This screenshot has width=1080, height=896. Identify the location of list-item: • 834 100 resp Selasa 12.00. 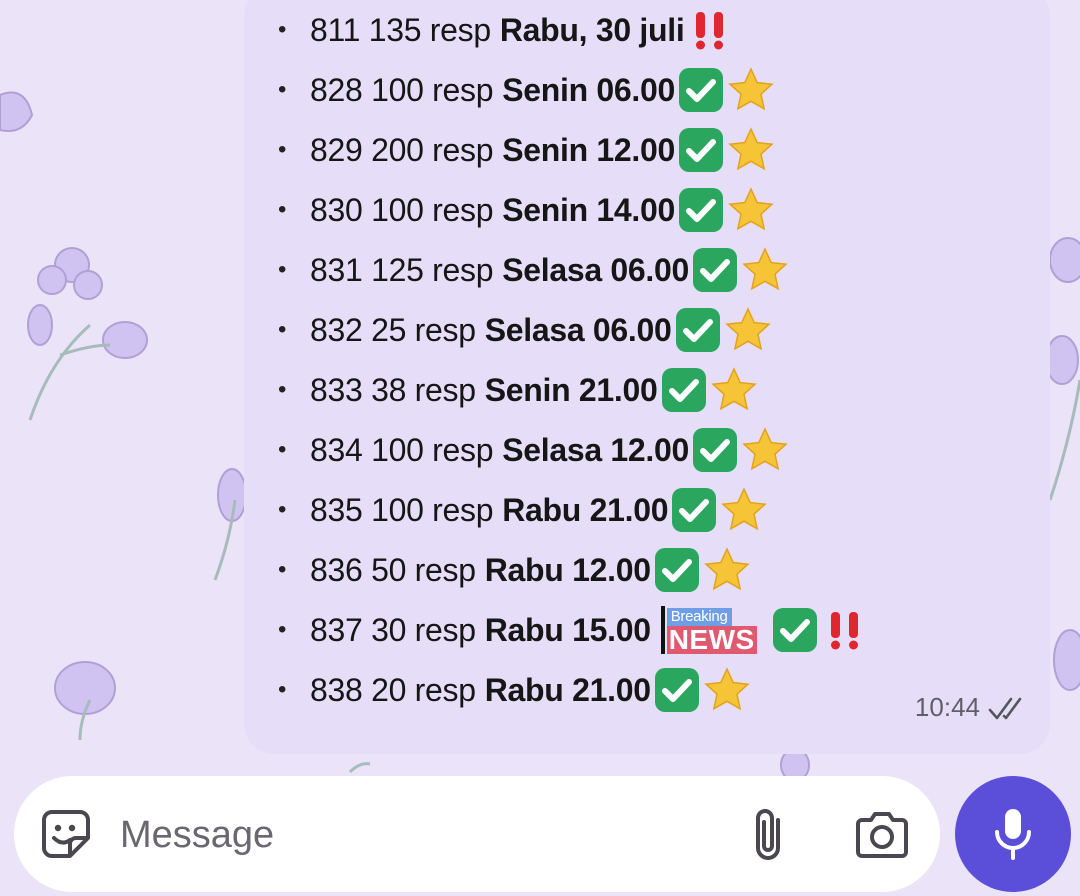
(533, 450).